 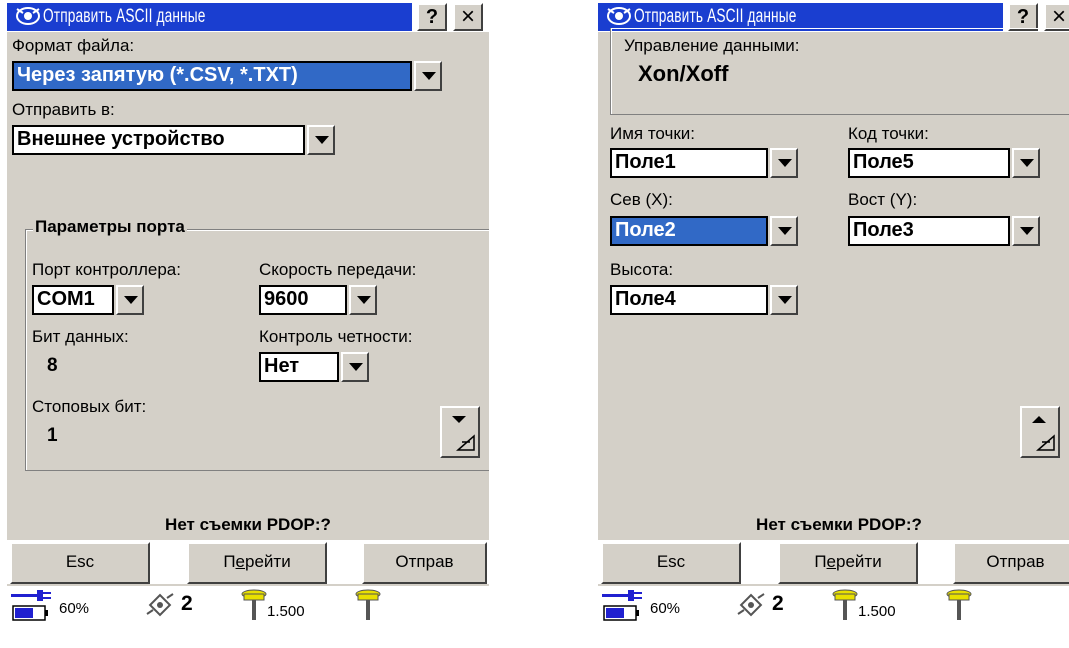 I want to click on parity-dropdown: Нет, so click(x=315, y=367).